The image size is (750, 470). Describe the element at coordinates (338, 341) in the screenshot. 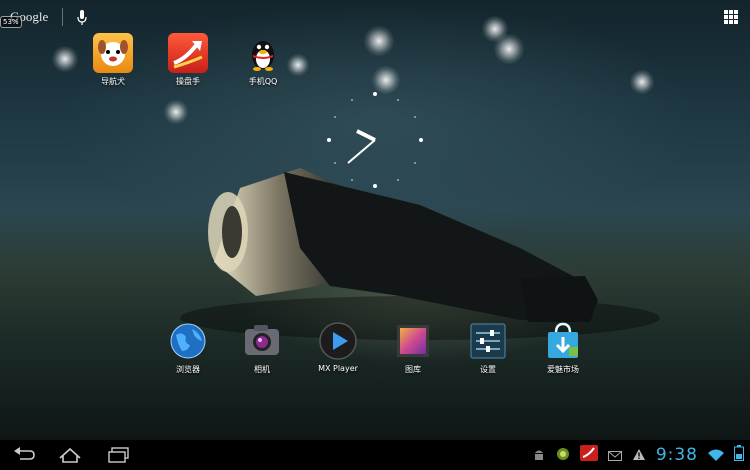

I see `play-icon` at that location.